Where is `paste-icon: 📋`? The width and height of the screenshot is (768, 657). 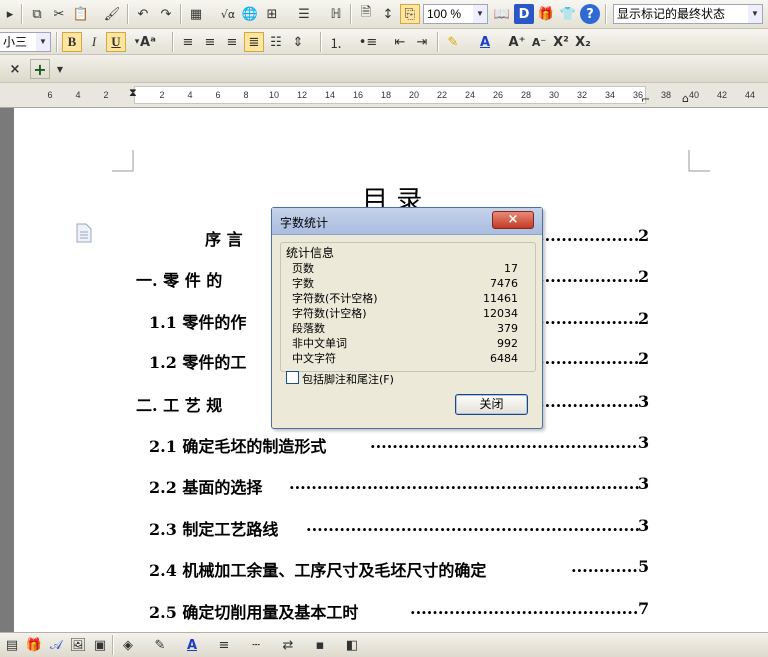
paste-icon: 📋 is located at coordinates (81, 14).